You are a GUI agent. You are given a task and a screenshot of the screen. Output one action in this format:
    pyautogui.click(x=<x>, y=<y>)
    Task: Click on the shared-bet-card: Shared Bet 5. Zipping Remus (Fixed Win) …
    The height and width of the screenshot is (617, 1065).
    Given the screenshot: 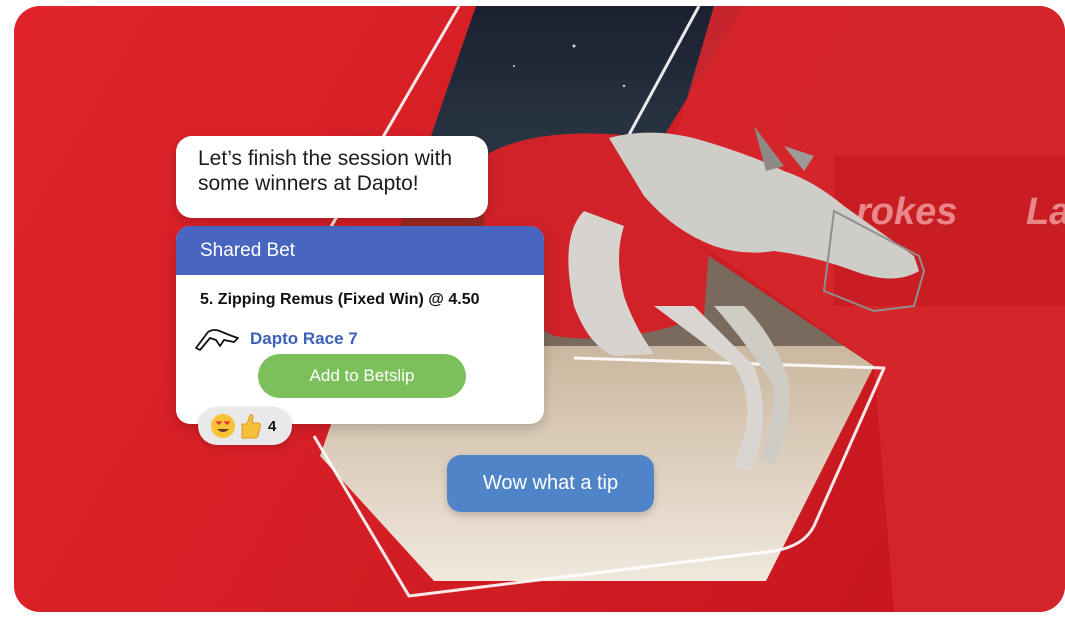 What is the action you would take?
    pyautogui.click(x=360, y=325)
    